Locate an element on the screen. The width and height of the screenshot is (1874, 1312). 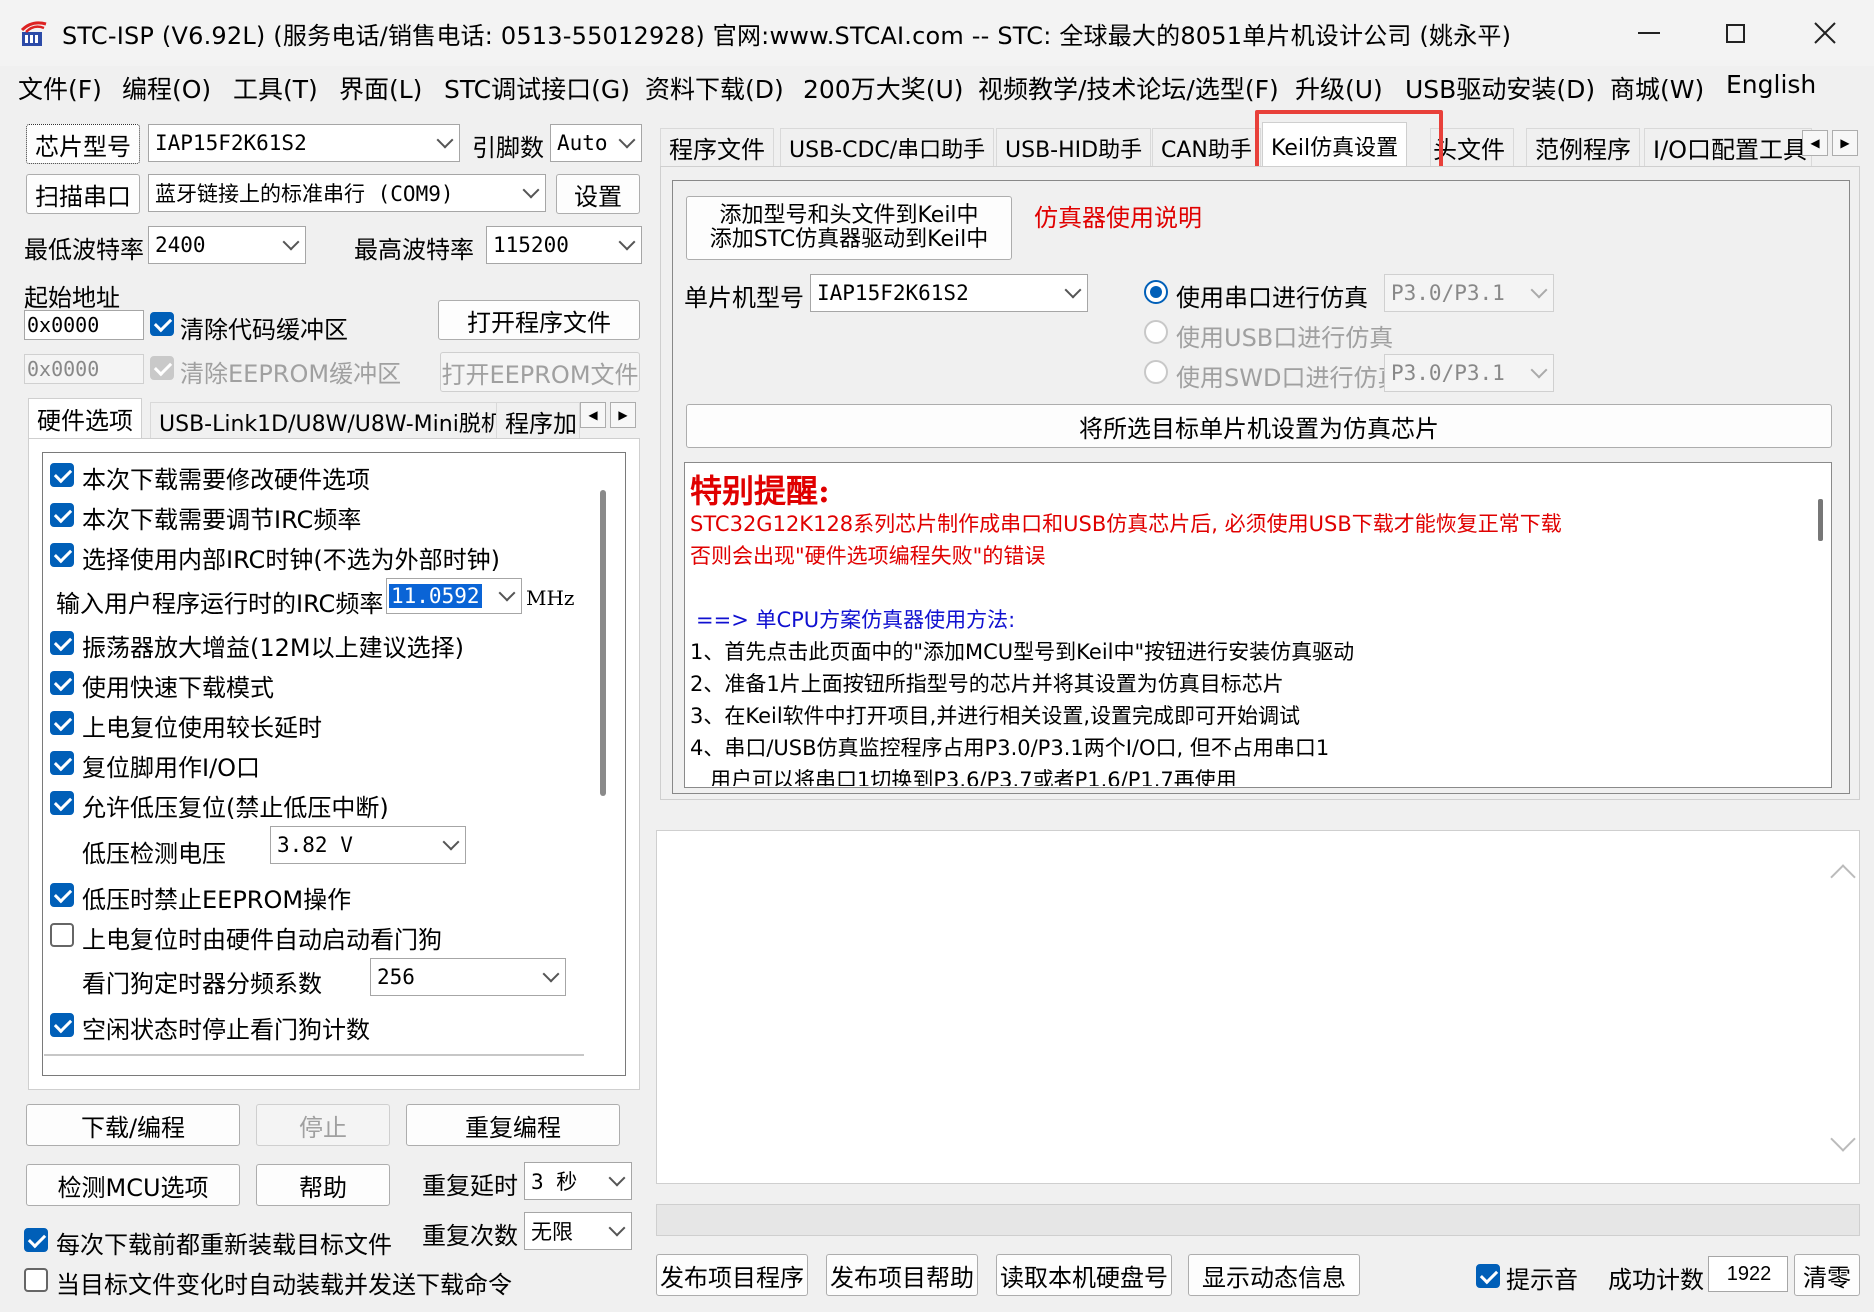
tab-can-assistant: CAN助手 is located at coordinates (1206, 147).